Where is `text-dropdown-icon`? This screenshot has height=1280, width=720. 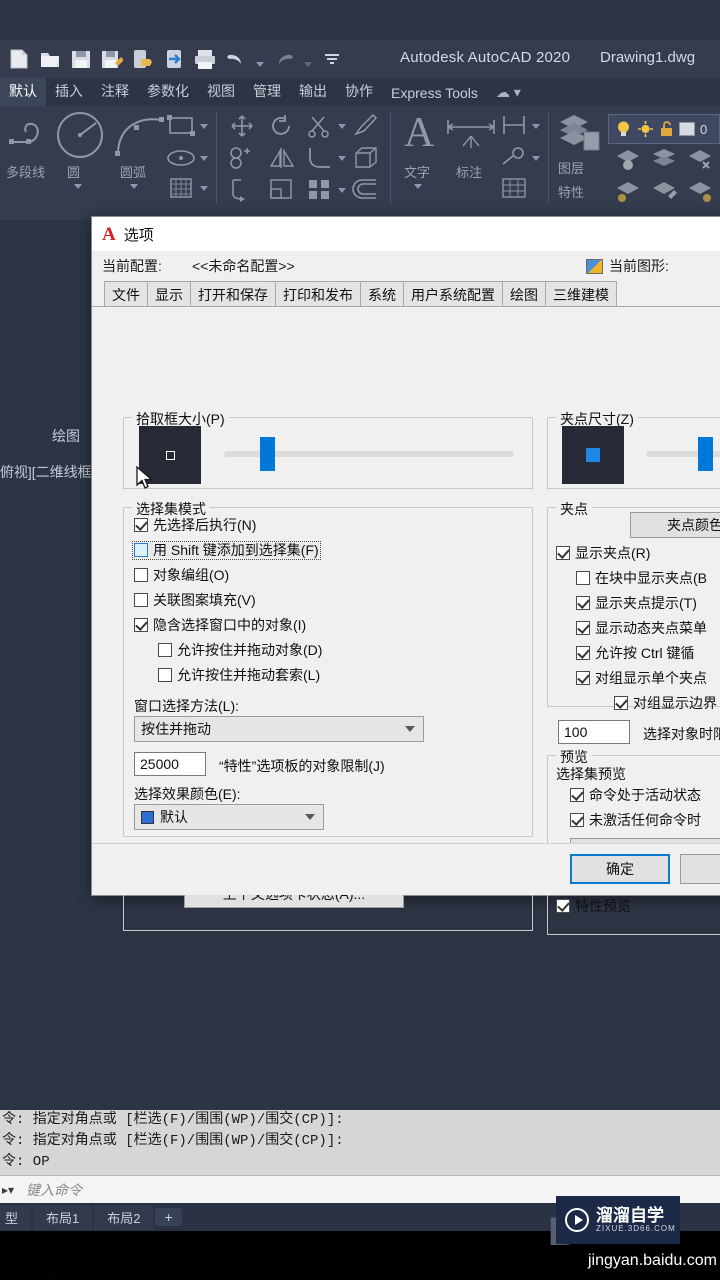
text-dropdown-icon is located at coordinates (418, 186).